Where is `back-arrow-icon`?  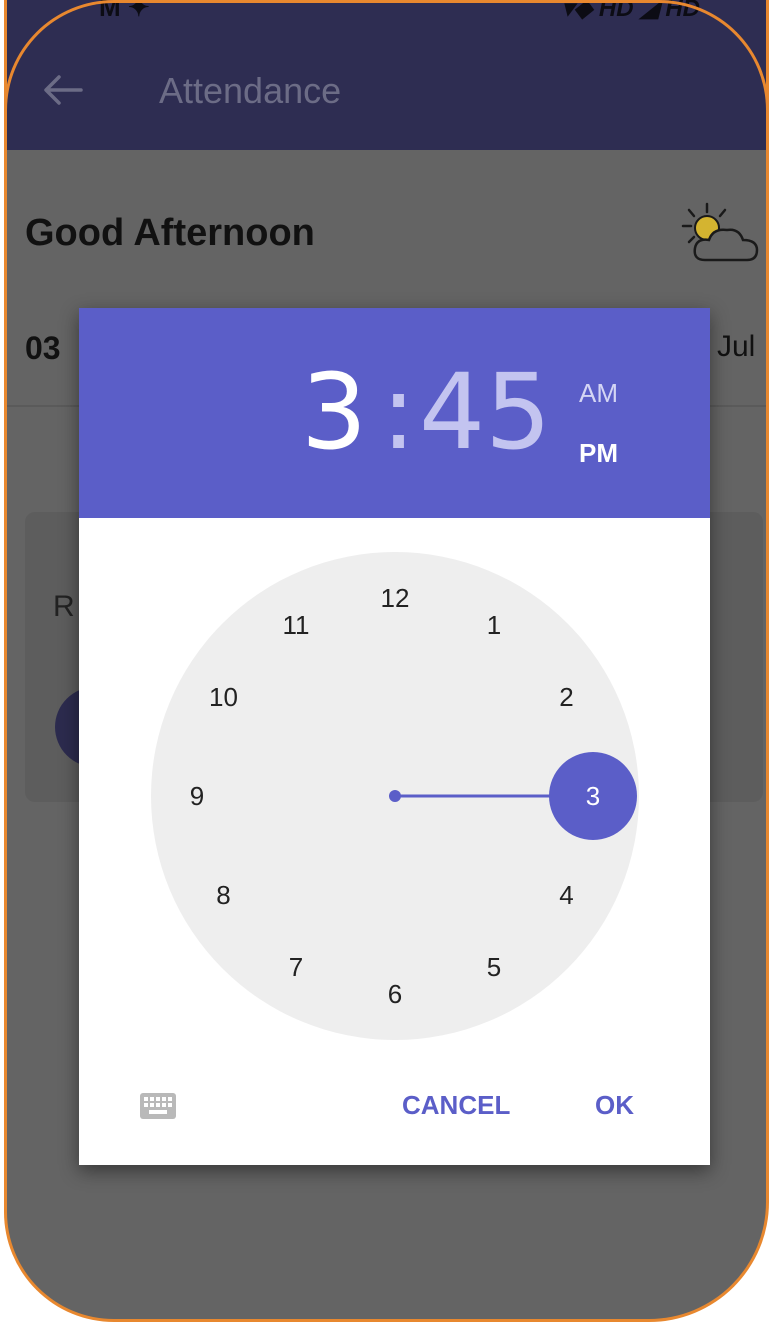 back-arrow-icon is located at coordinates (63, 90).